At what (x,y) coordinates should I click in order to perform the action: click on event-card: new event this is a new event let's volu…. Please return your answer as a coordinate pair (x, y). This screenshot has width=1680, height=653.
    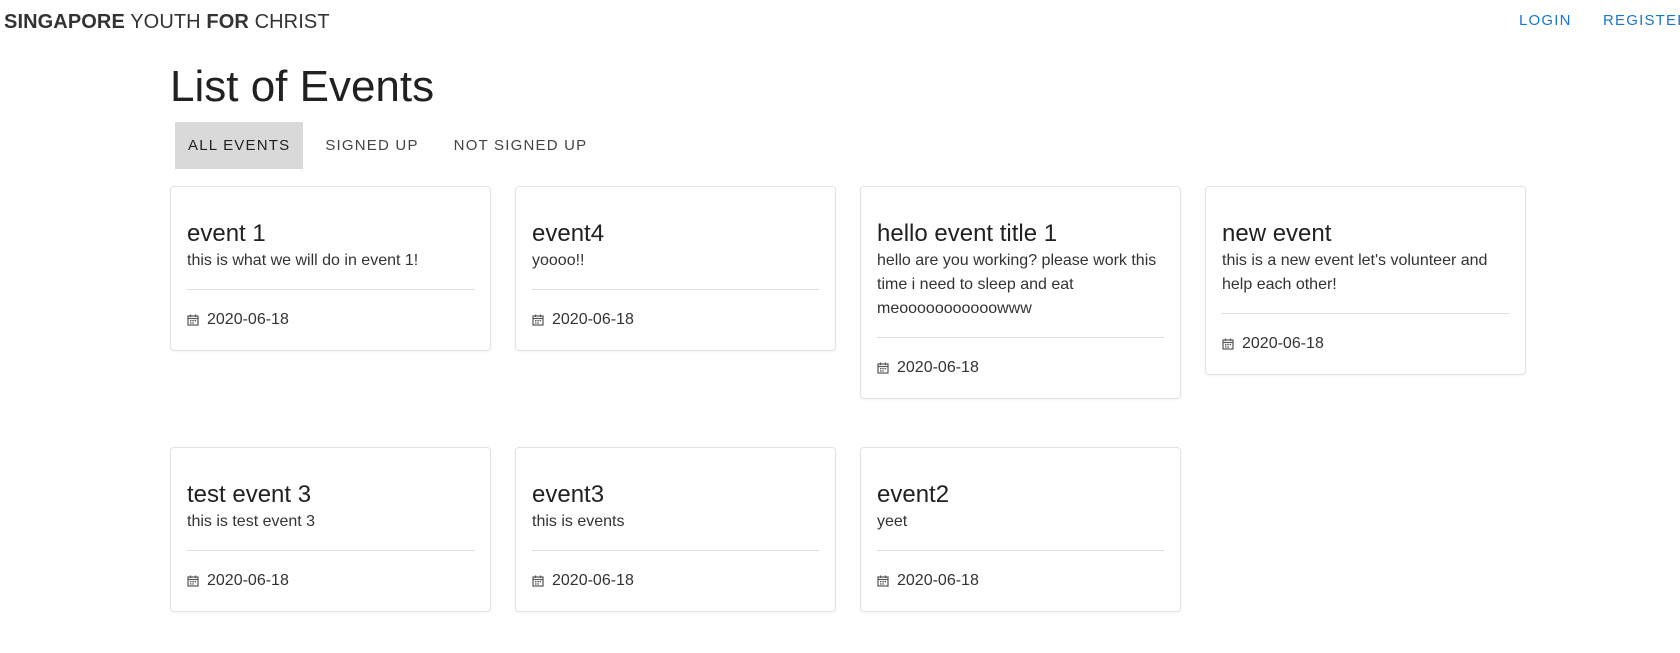
    Looking at the image, I should click on (1365, 280).